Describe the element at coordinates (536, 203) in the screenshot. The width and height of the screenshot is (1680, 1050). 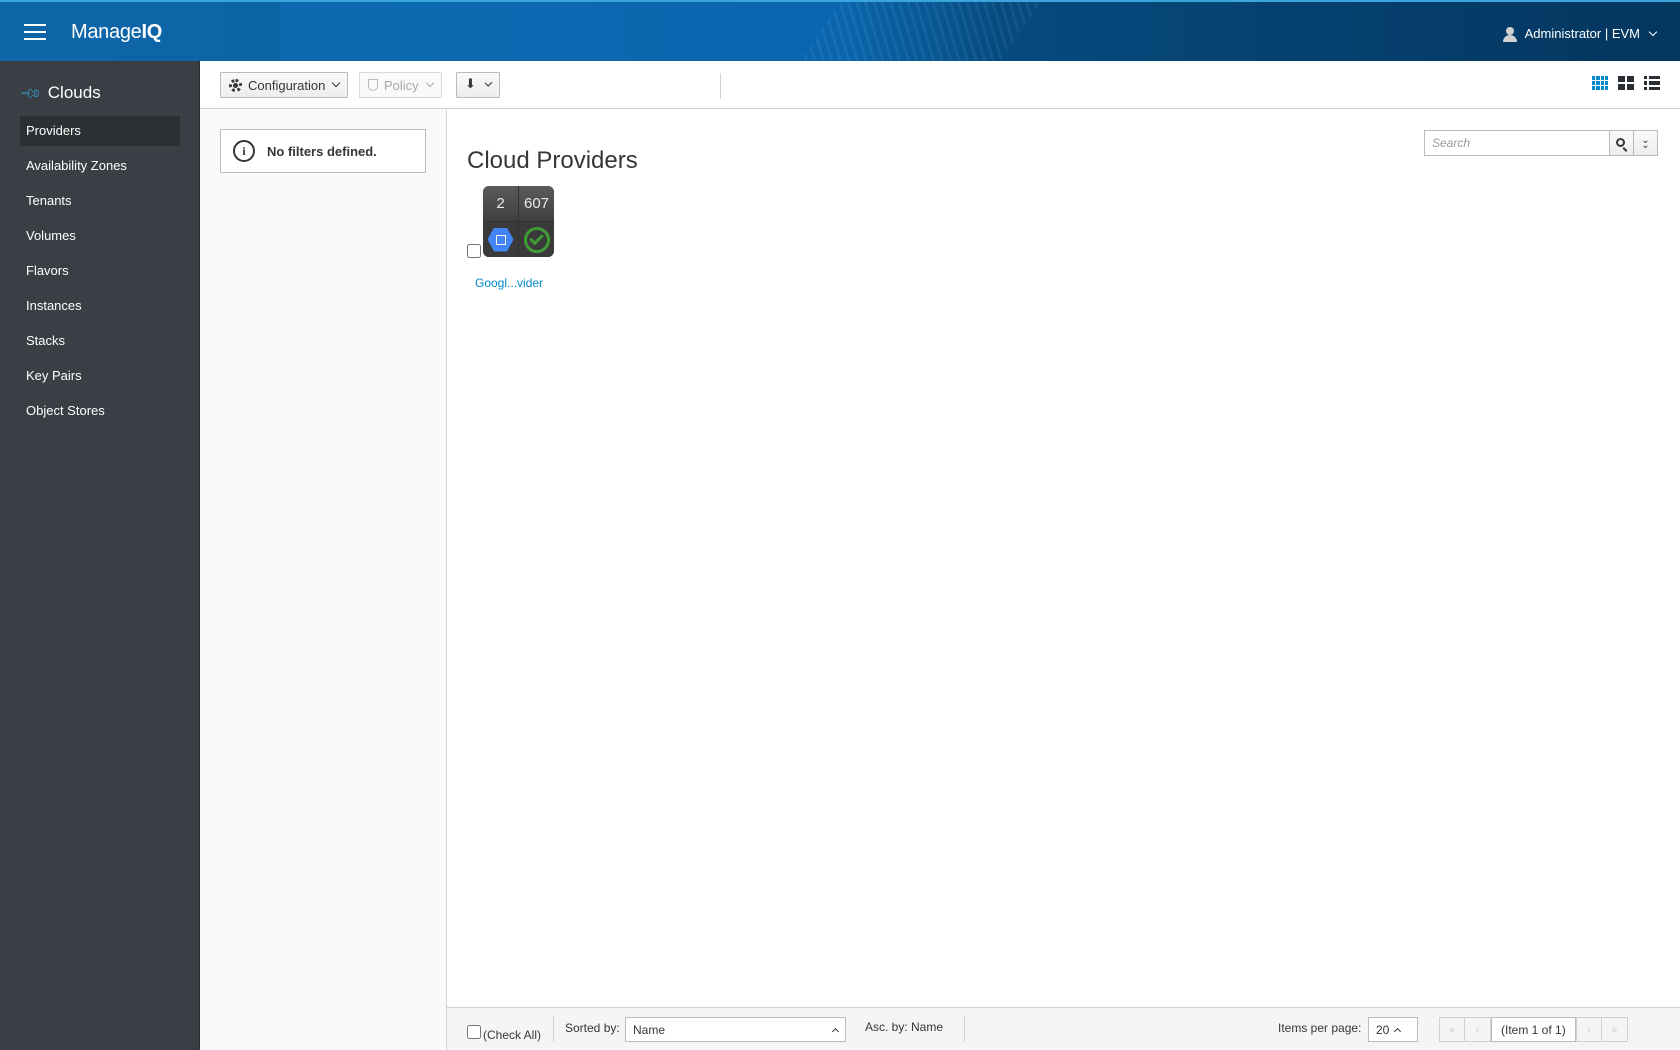
I see `quad-top-right-count: 607` at that location.